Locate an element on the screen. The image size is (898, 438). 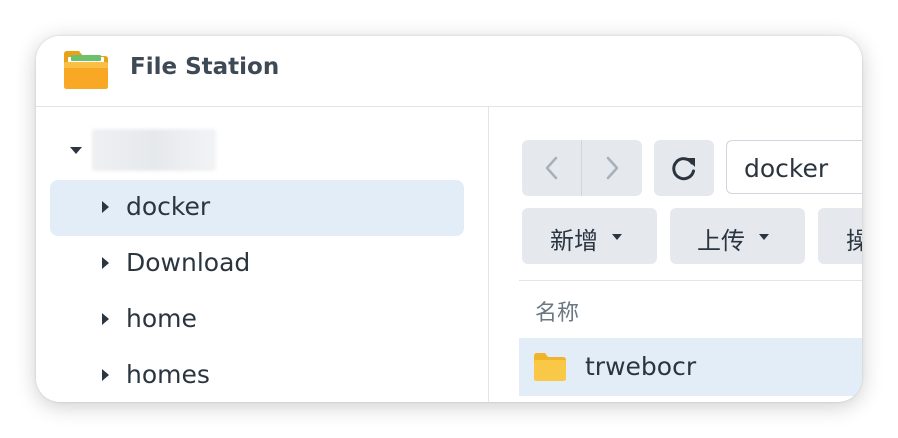
action-button: 操 is located at coordinates (840, 236).